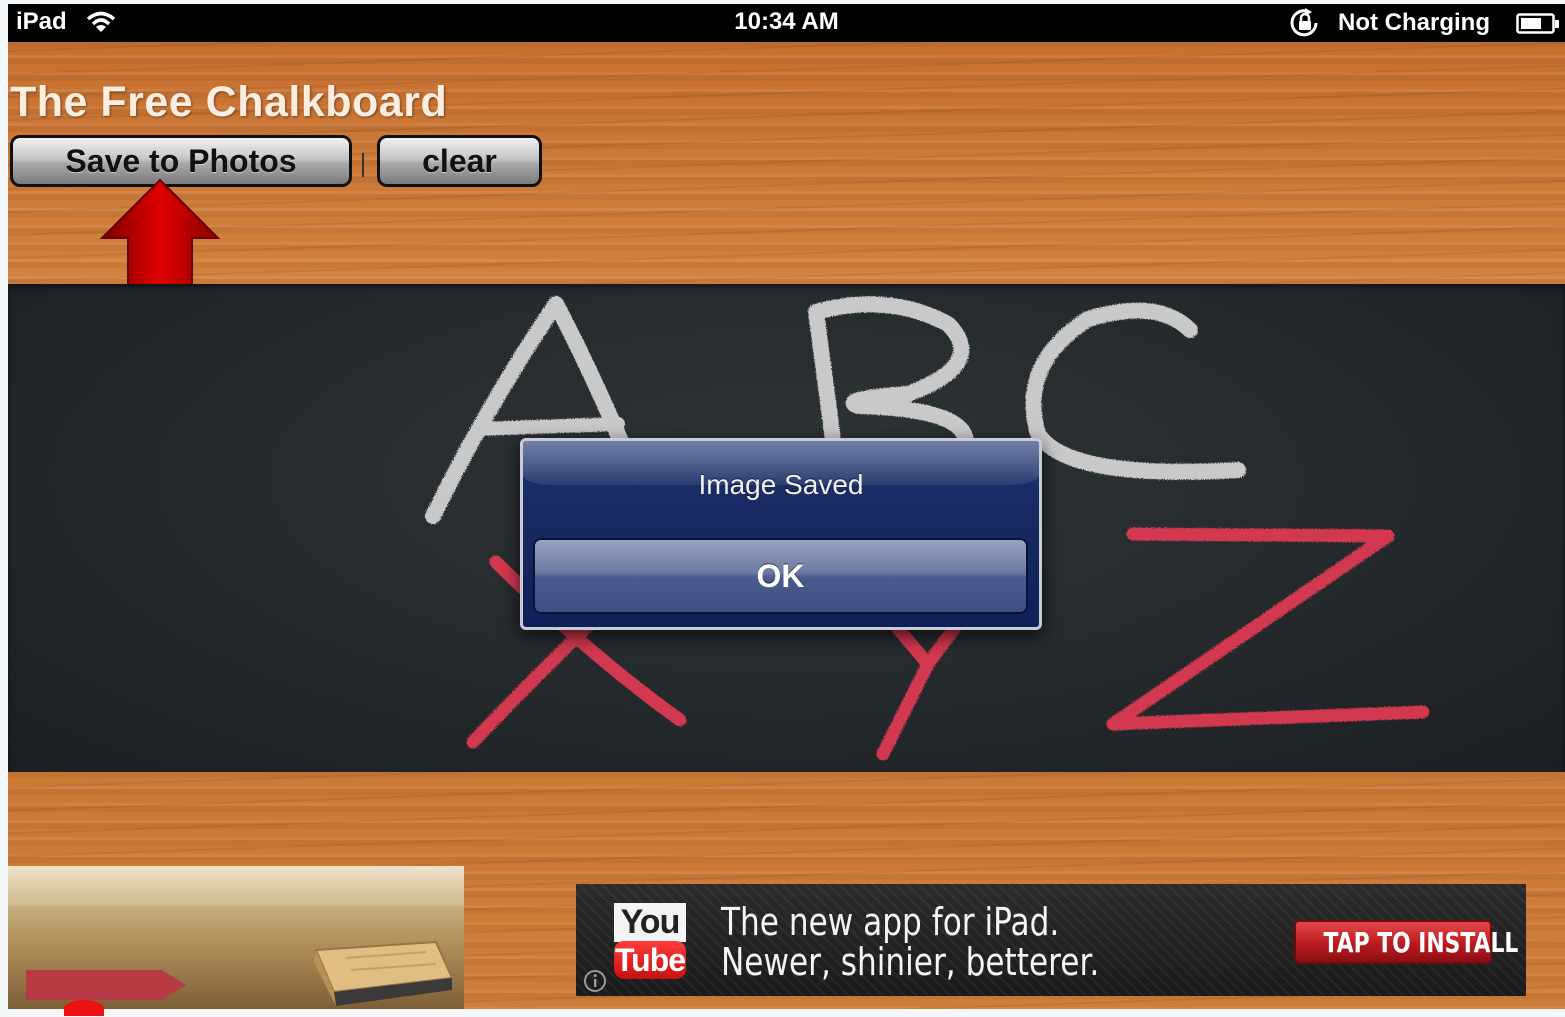 The width and height of the screenshot is (1565, 1017). What do you see at coordinates (595, 983) in the screenshot?
I see `info-icon` at bounding box center [595, 983].